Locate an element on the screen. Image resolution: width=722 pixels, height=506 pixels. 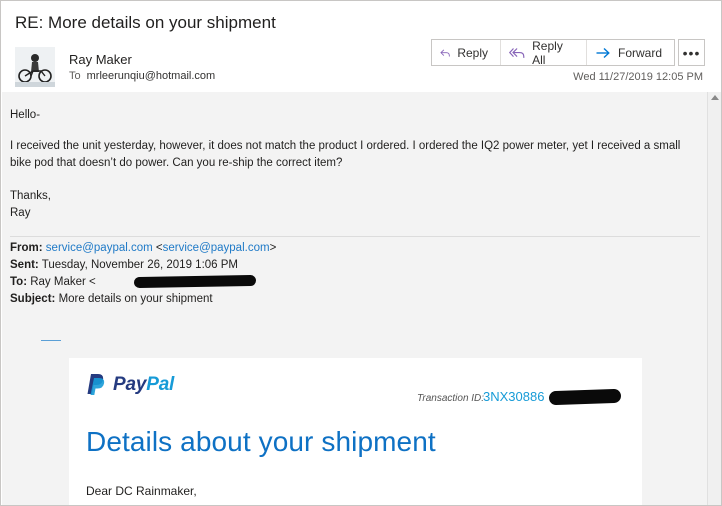
paypal-p-icon is located at coordinates (96, 384).